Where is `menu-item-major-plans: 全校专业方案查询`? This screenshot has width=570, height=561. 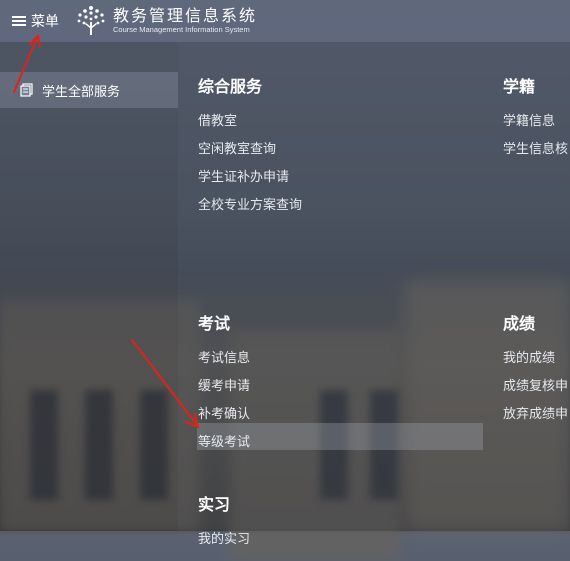 menu-item-major-plans: 全校专业方案查询 is located at coordinates (250, 206).